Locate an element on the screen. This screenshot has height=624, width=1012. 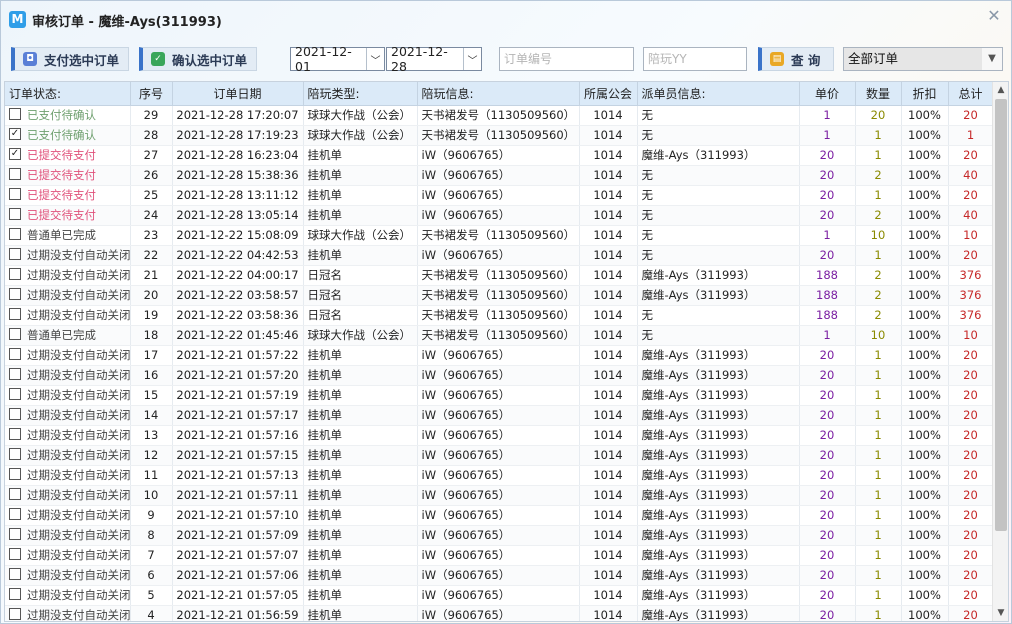
col-header-discount: 折扣 is located at coordinates (925, 94).